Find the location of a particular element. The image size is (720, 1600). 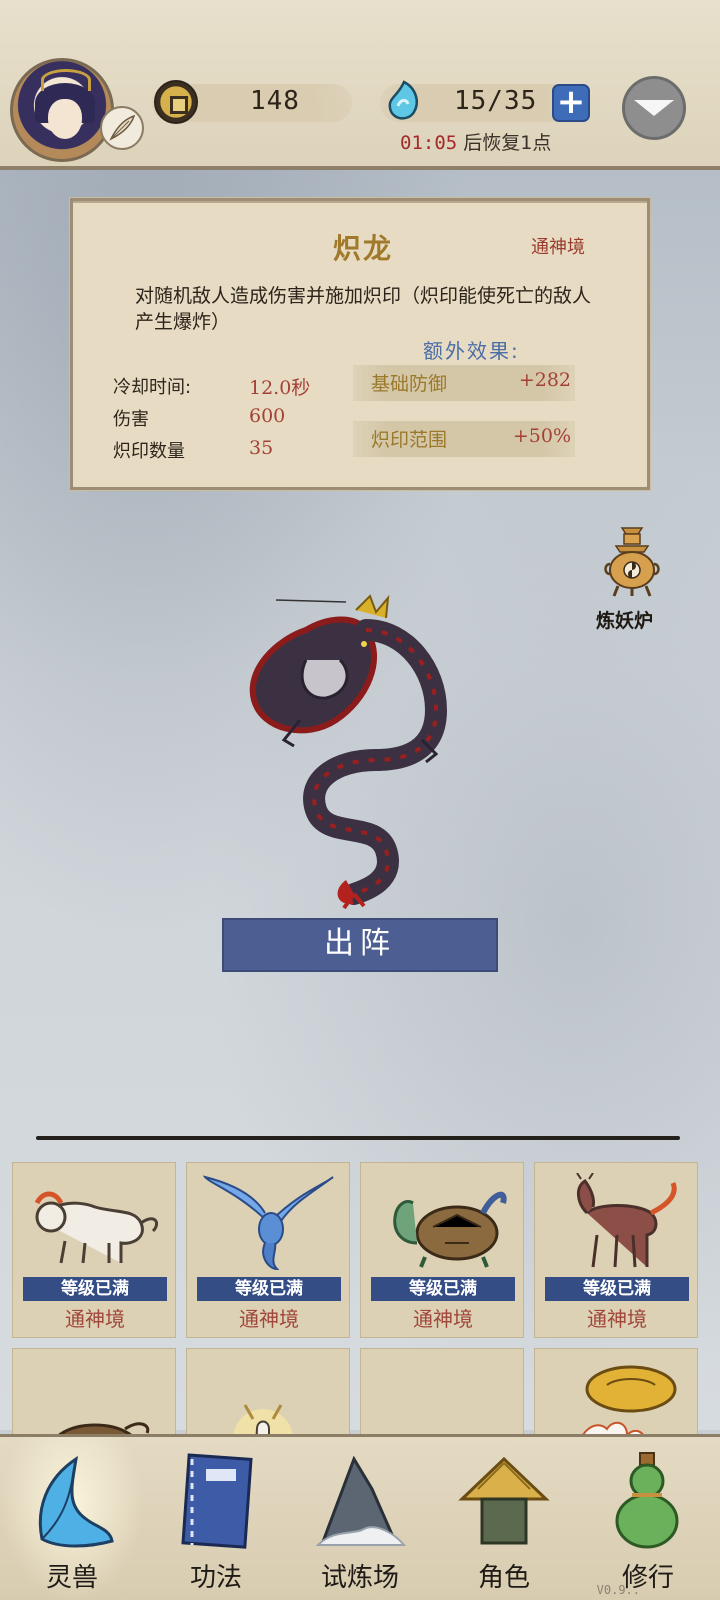

deploy-button: 出阵 is located at coordinates (360, 945).